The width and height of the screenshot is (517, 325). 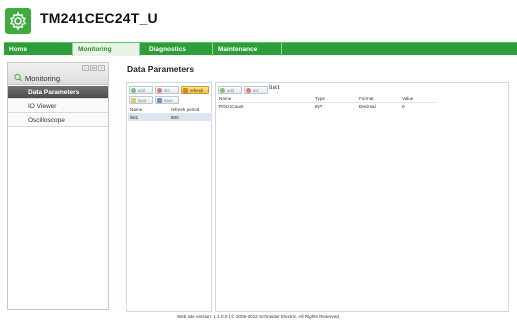 What do you see at coordinates (176, 49) in the screenshot?
I see `tab-diagnostics: Diagnostics` at bounding box center [176, 49].